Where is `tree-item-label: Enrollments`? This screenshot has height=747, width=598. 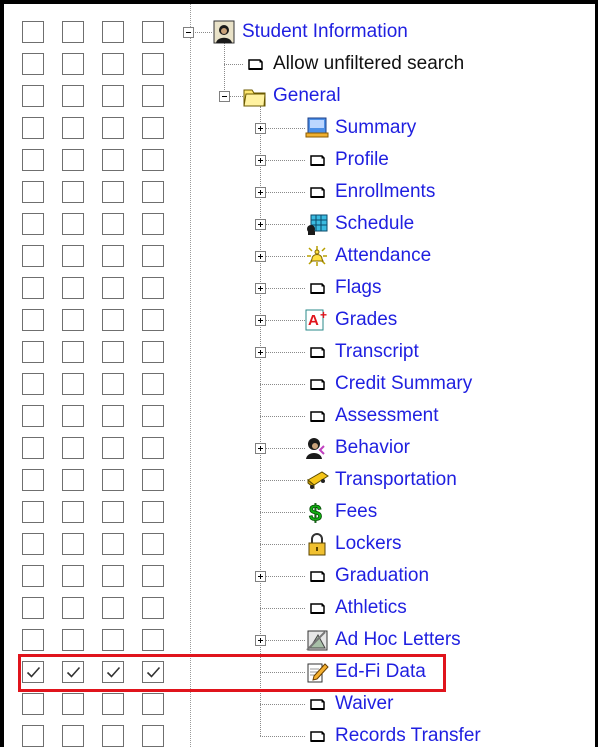 tree-item-label: Enrollments is located at coordinates (385, 192).